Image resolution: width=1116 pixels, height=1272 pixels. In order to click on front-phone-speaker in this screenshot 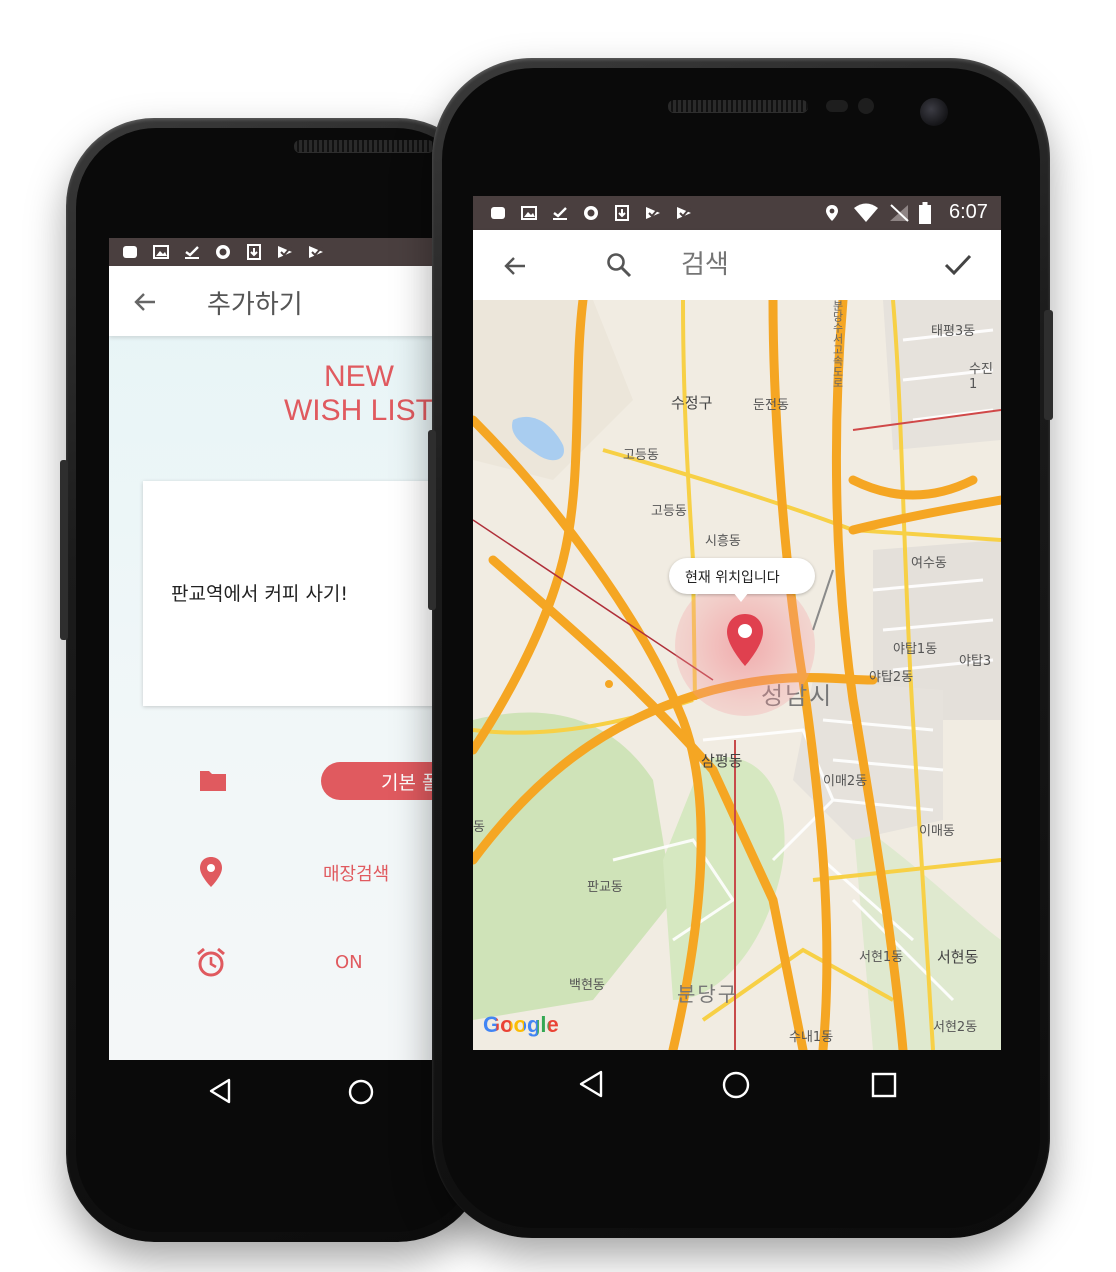, I will do `click(738, 106)`.